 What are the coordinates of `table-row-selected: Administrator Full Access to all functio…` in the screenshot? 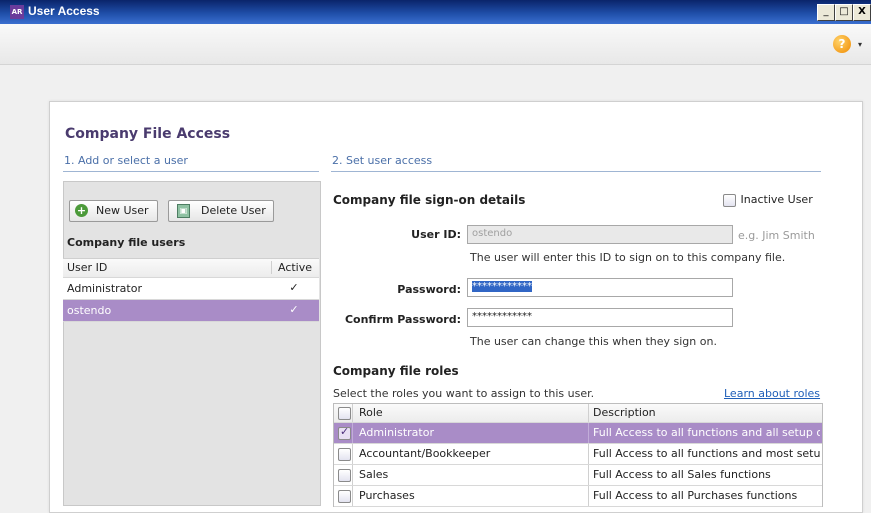 It's located at (578, 433).